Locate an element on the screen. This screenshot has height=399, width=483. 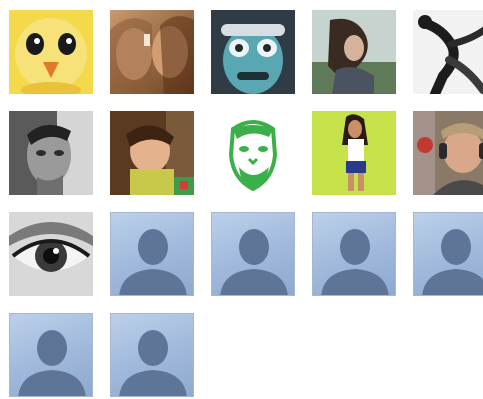
green-line-art-face-icon is located at coordinates (253, 153).